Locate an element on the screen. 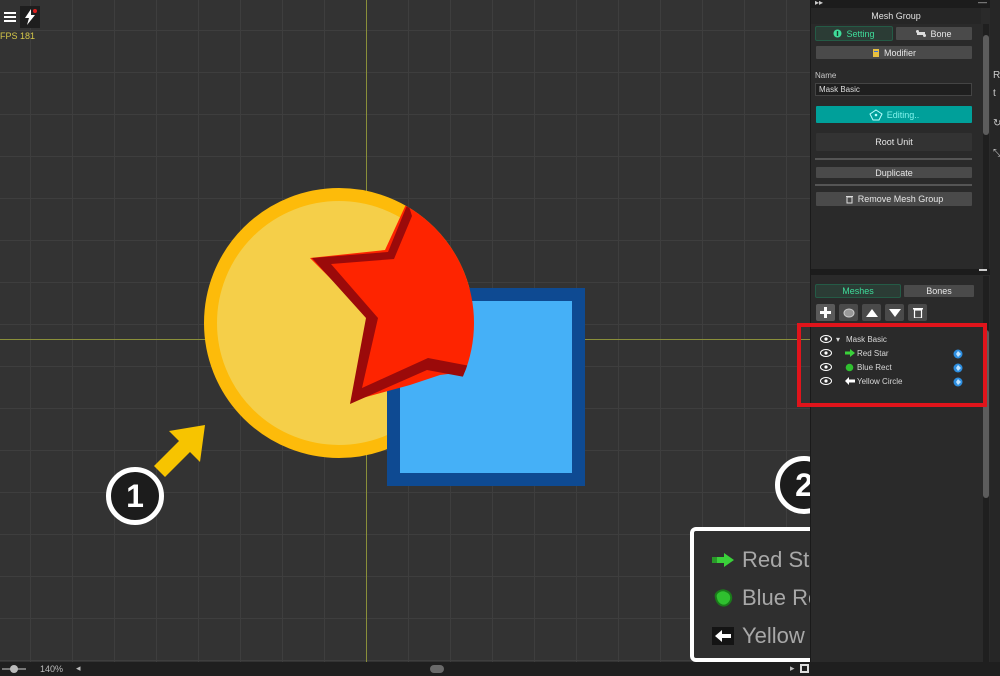 The image size is (1000, 676). duplicate-button: Duplicate is located at coordinates (894, 172).